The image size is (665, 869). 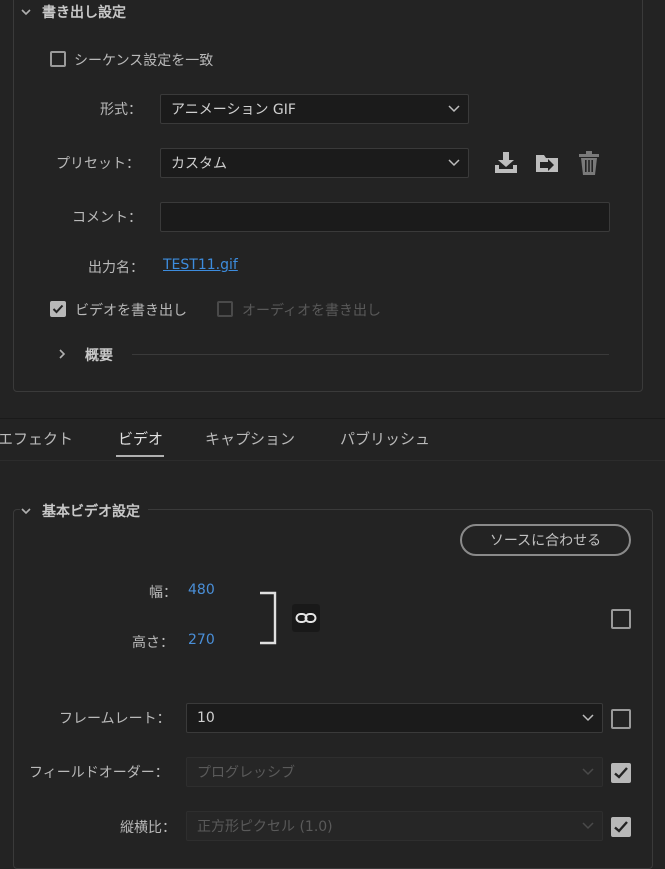 I want to click on width-value: 480, so click(x=201, y=590).